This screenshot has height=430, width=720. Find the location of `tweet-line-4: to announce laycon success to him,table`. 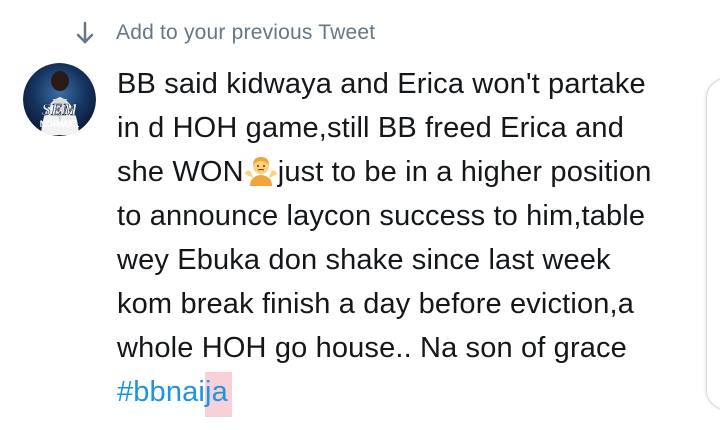

tweet-line-4: to announce laycon success to him,table is located at coordinates (381, 216).